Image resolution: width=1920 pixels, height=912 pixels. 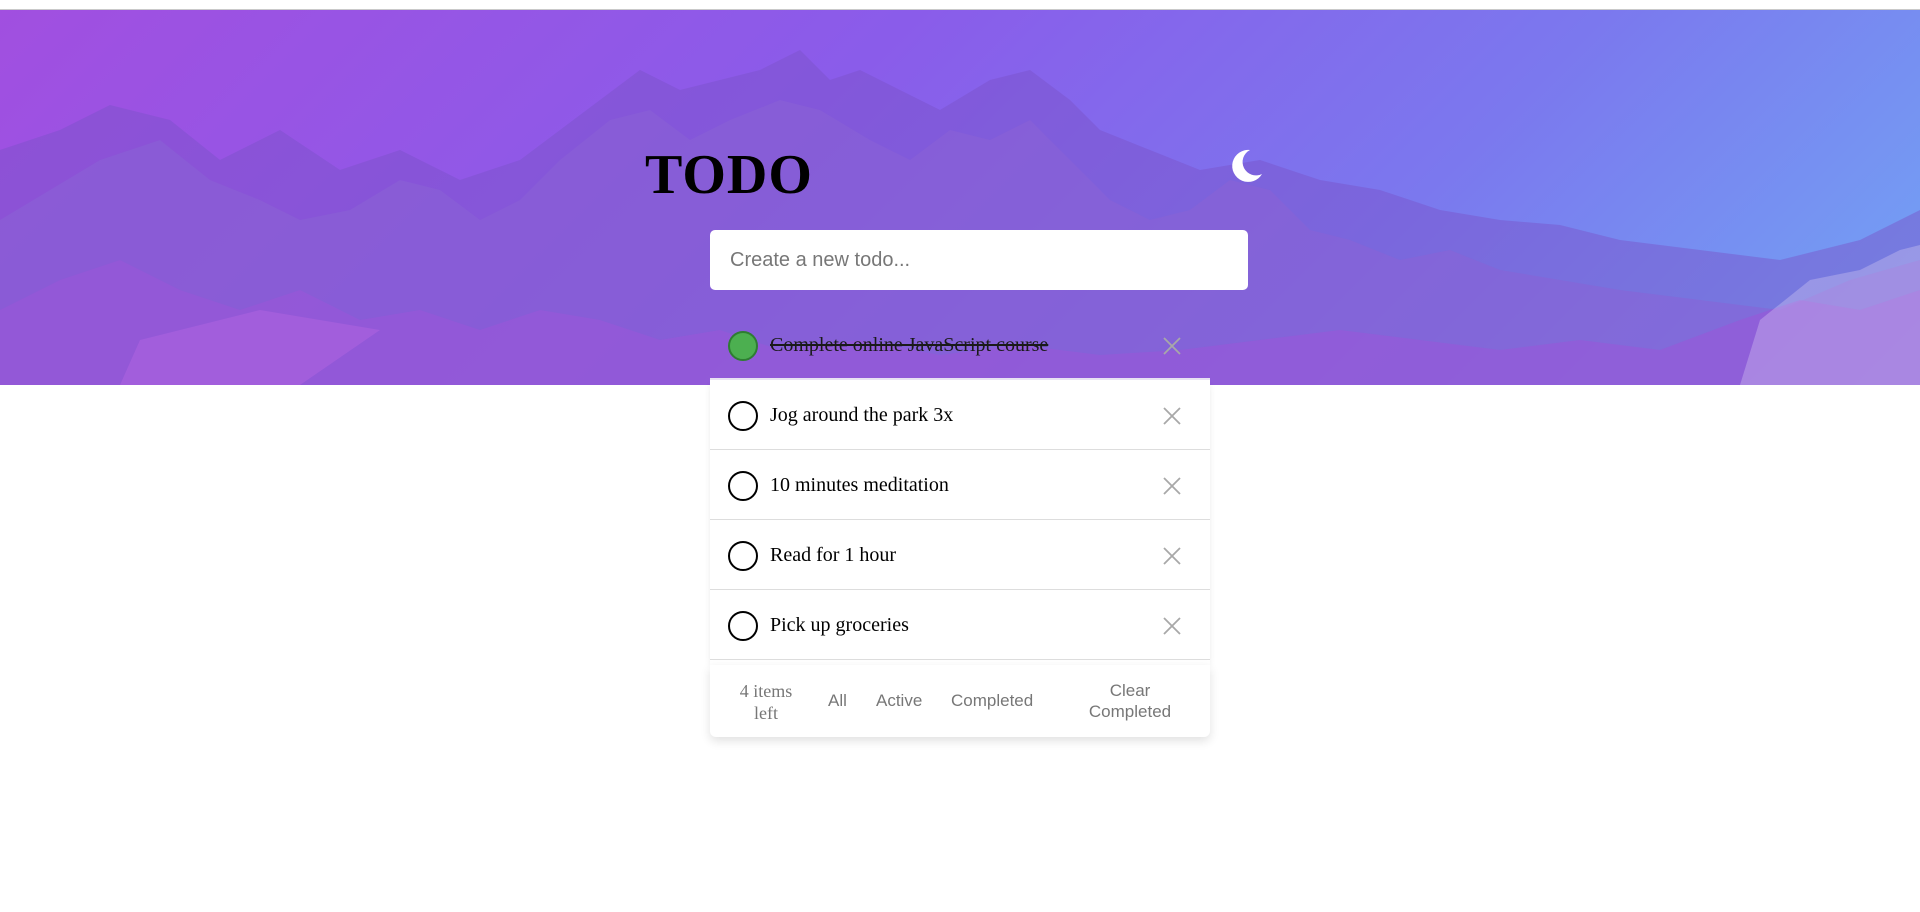 I want to click on todo-item: Pick up groceries, so click(x=960, y=625).